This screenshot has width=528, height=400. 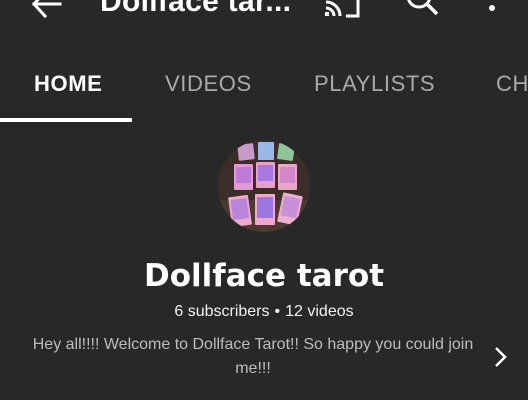 I want to click on channel-name: Dollface tarot, so click(x=264, y=276).